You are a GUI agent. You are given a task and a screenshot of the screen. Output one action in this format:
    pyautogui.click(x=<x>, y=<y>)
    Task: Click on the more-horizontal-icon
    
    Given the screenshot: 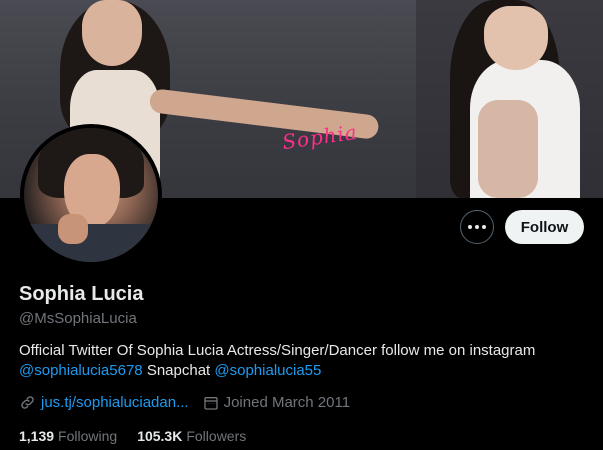 What is the action you would take?
    pyautogui.click(x=477, y=227)
    